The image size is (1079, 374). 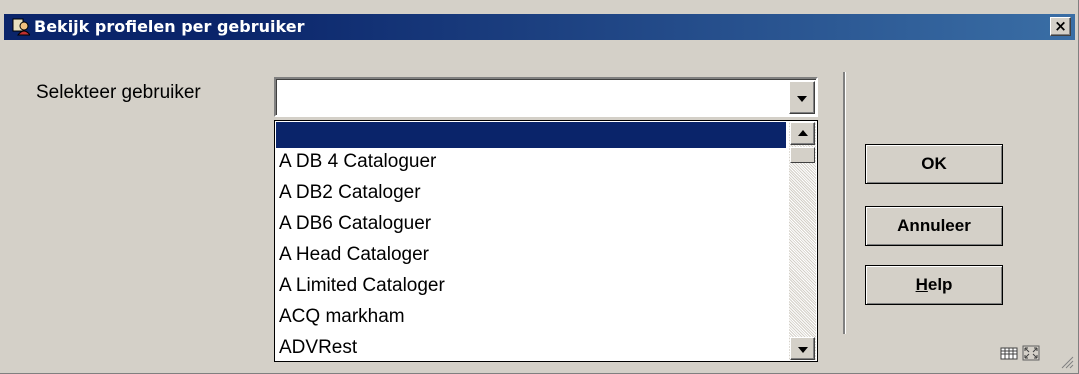 I want to click on title-bar: Bekijk profielen per gebruiker ×, so click(x=539, y=27).